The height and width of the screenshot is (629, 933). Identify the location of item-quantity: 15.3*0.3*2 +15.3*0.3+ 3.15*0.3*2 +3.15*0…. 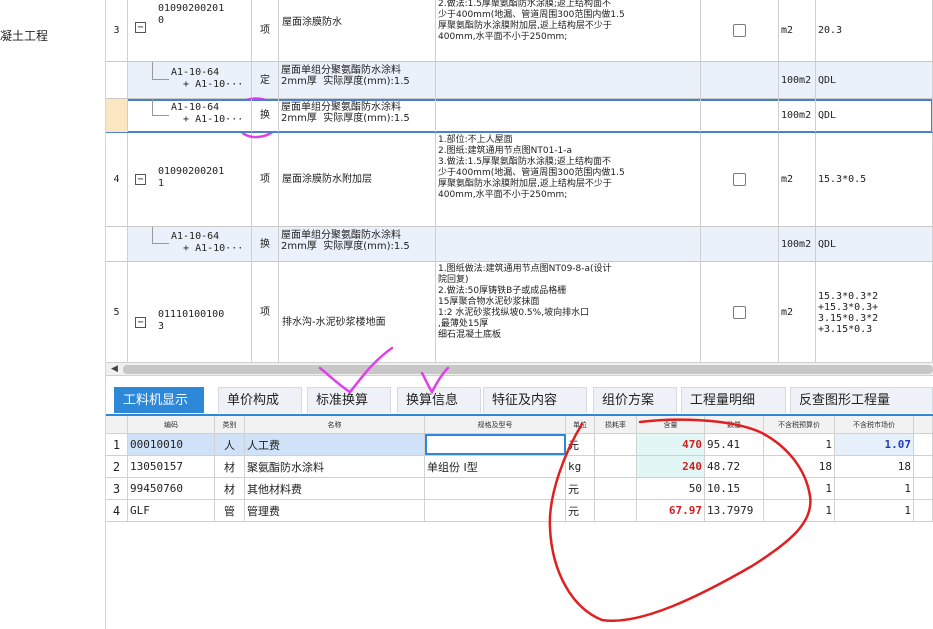
(874, 312).